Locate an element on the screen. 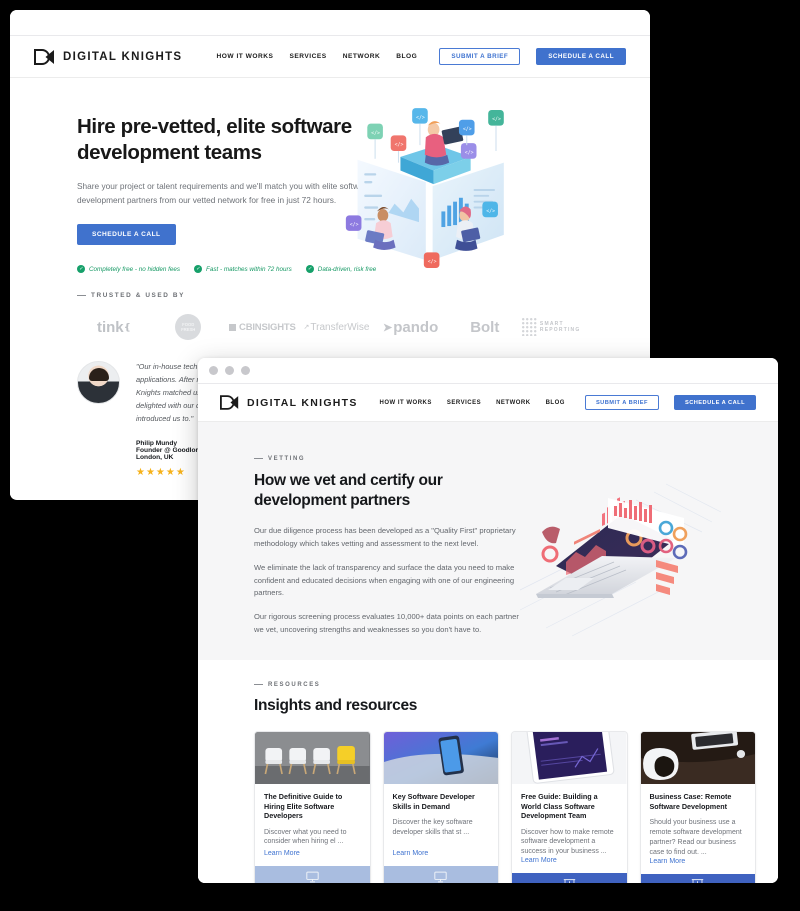  trusted-eyebrow-label: TRUSTED & USED BY is located at coordinates (138, 295).